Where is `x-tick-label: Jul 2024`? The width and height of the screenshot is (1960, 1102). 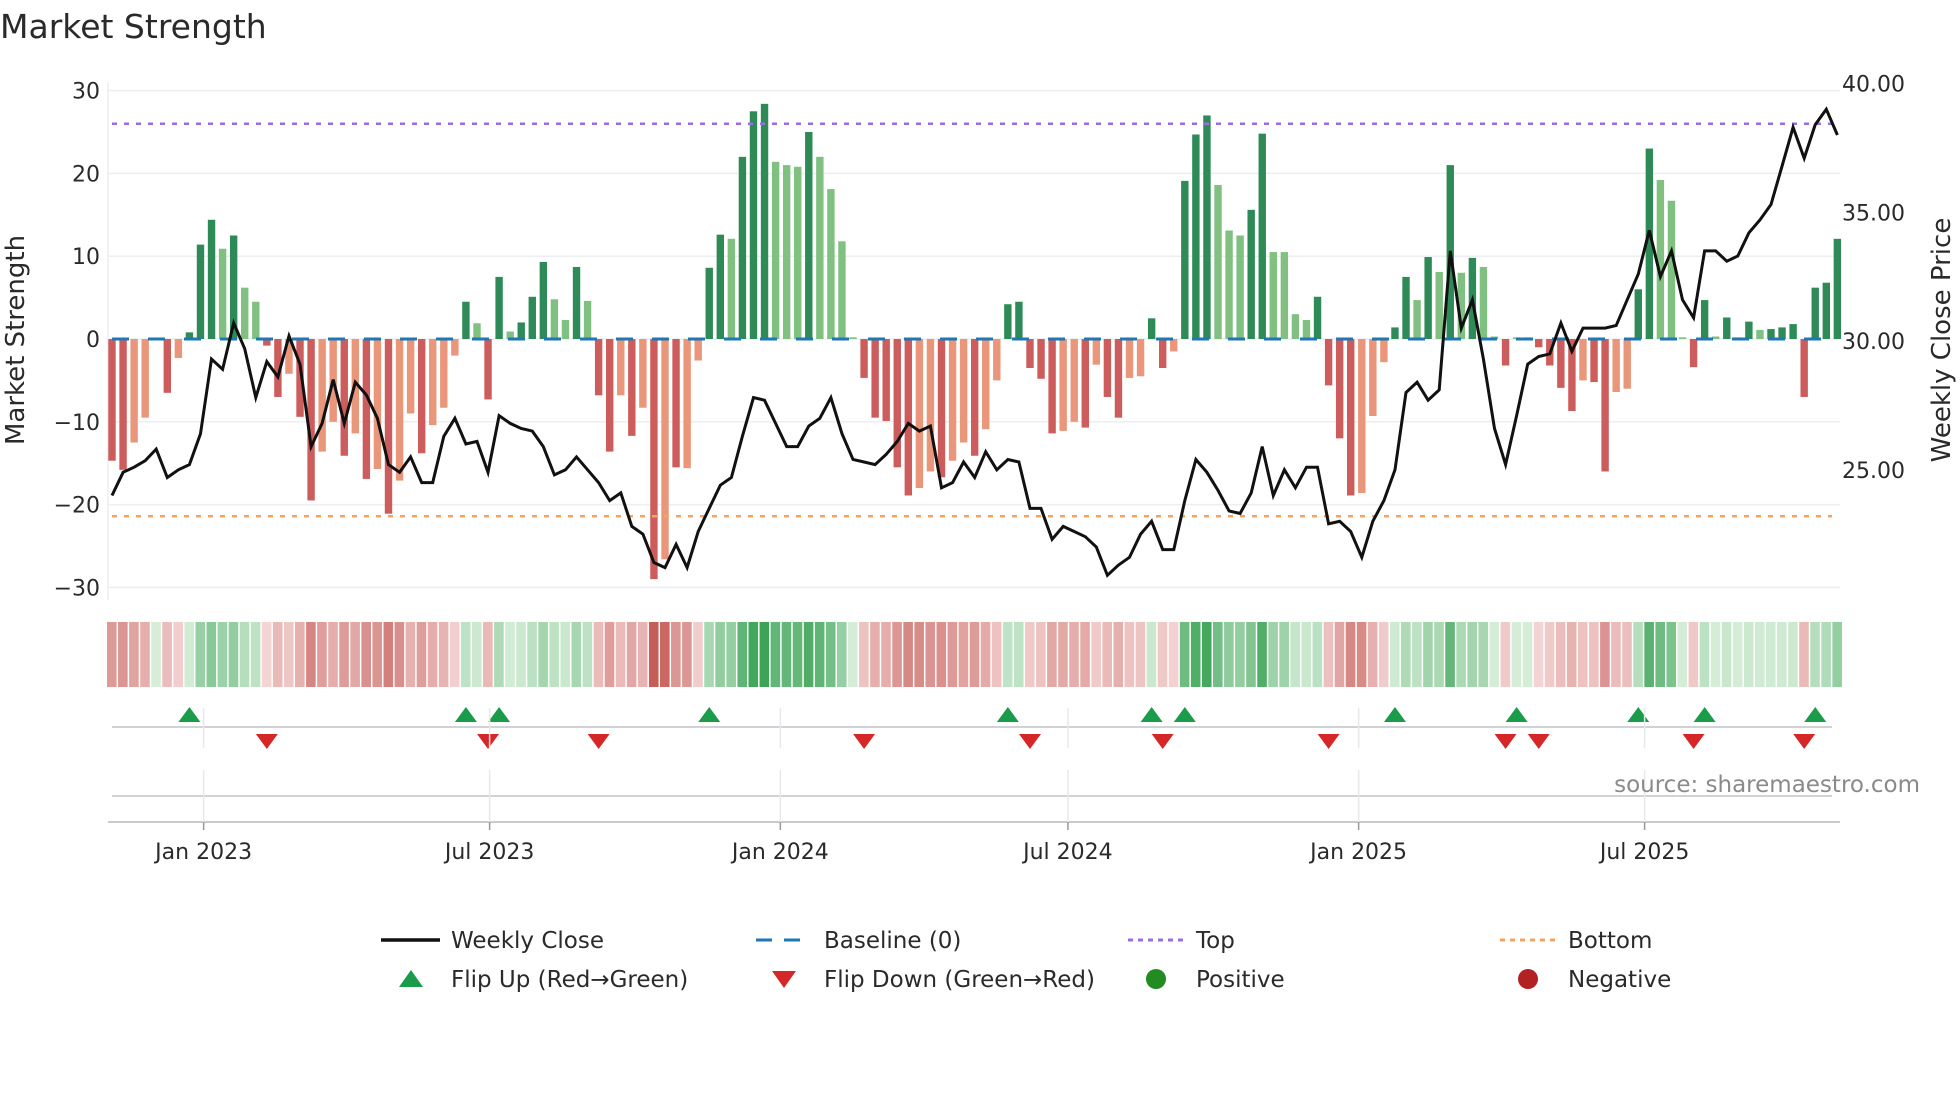 x-tick-label: Jul 2024 is located at coordinates (1067, 852).